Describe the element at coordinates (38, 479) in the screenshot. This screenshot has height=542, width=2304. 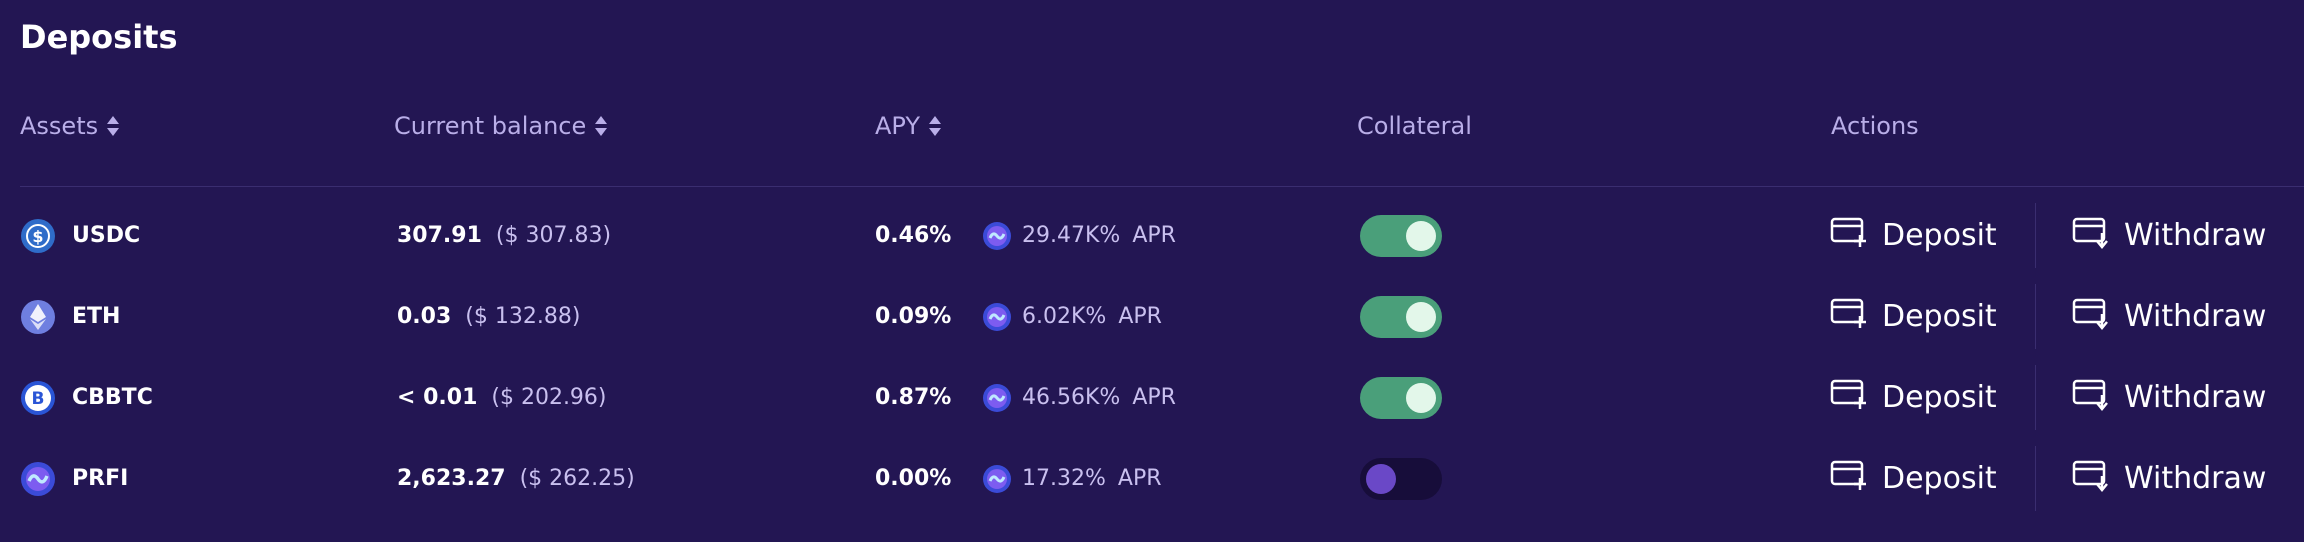
I see `prfi-icon` at that location.